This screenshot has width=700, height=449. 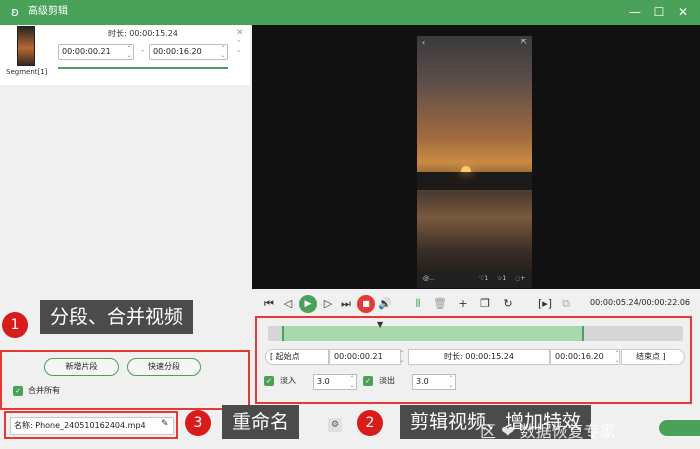 I want to click on copy-icon: ❐, so click(x=485, y=304).